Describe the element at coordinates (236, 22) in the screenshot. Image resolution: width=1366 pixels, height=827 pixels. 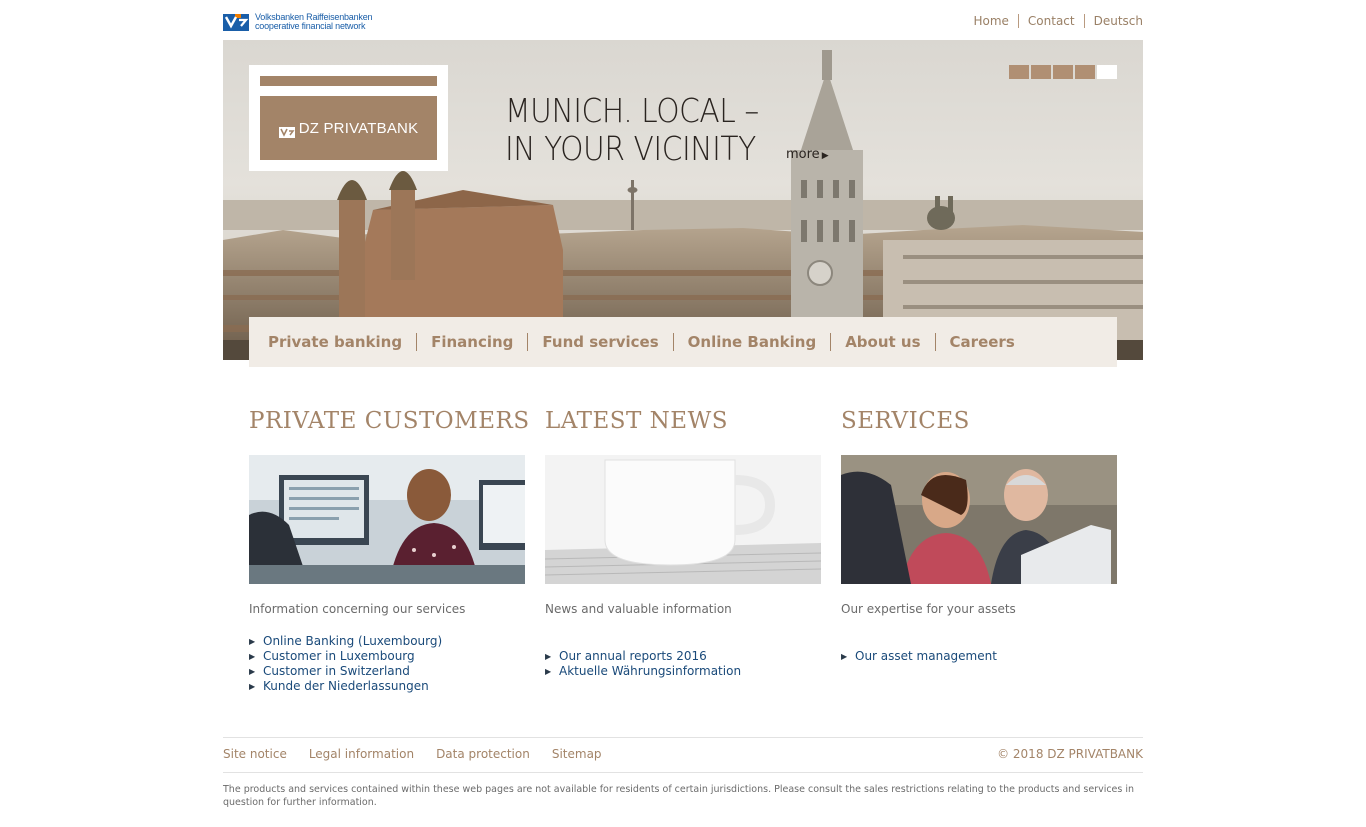
I see `vr-logo-icon` at that location.